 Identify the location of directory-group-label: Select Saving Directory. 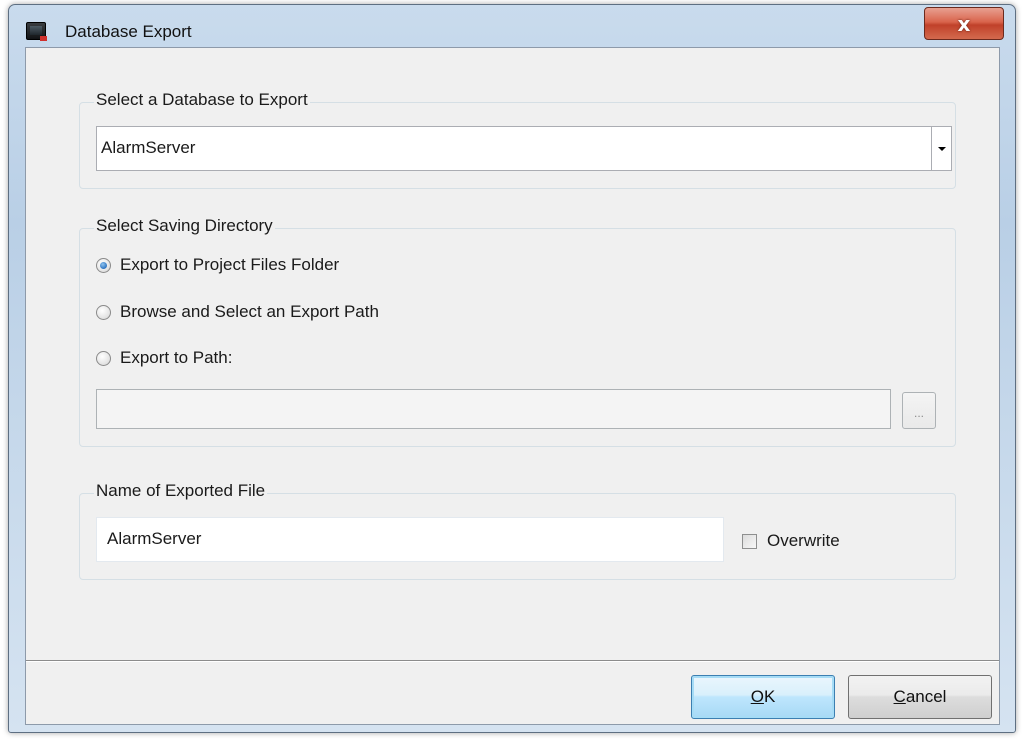
(184, 226).